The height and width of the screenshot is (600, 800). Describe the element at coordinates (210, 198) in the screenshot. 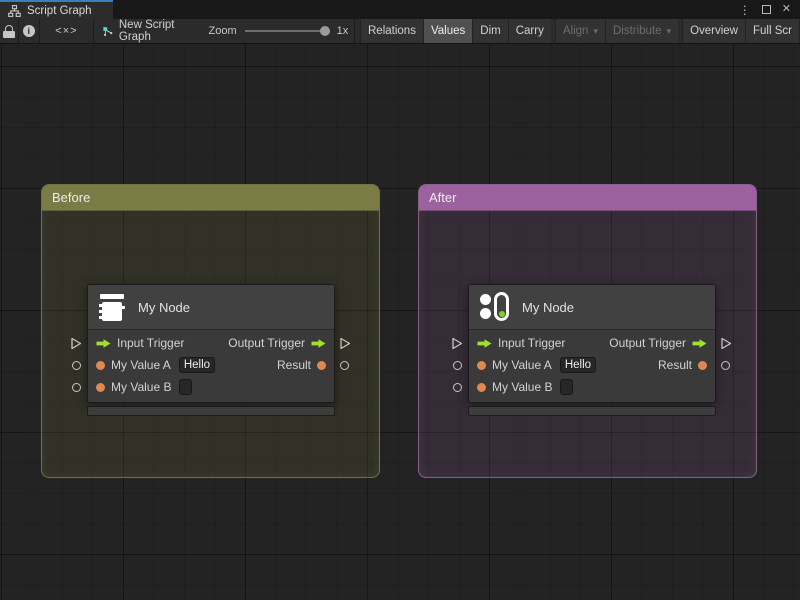

I see `group-before-header: Before` at that location.